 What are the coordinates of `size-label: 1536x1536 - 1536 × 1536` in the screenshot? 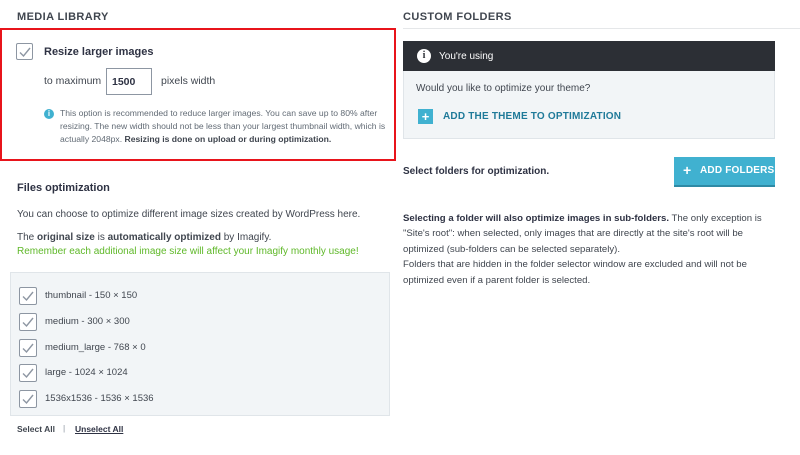 It's located at (99, 398).